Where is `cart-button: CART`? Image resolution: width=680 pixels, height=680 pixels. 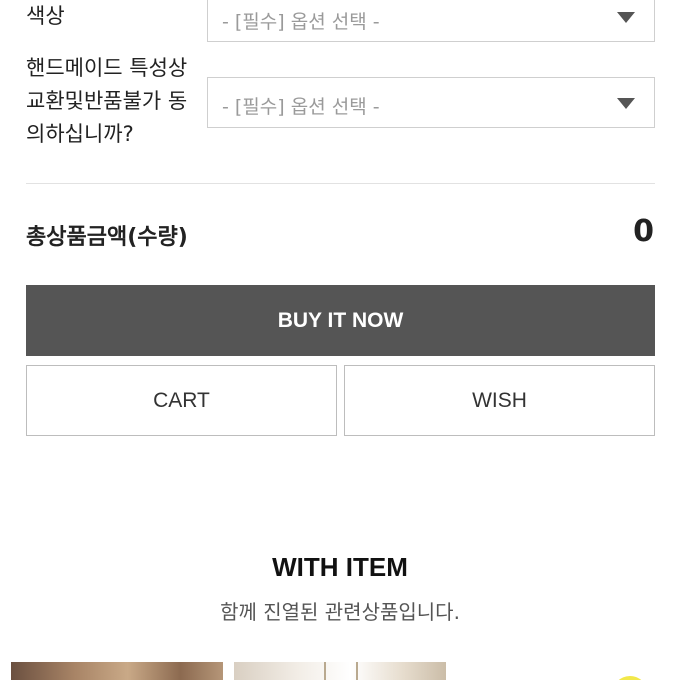 cart-button: CART is located at coordinates (181, 400).